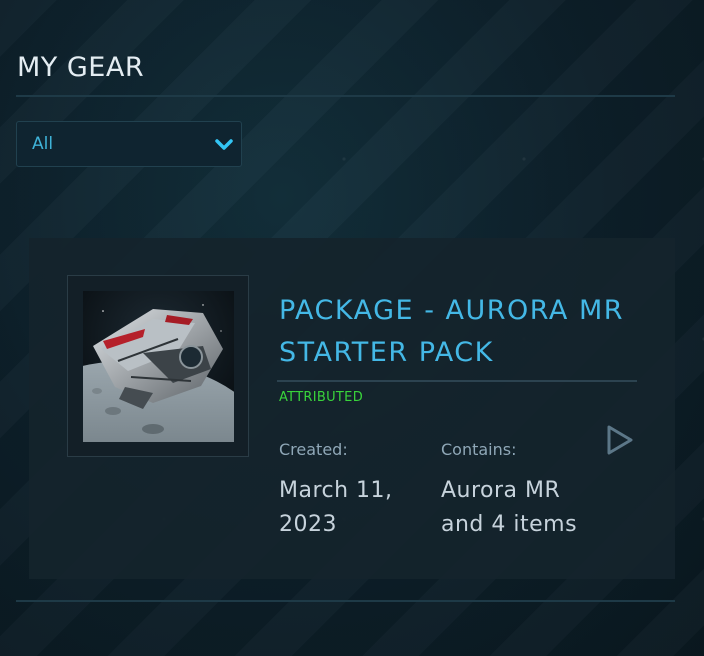 The height and width of the screenshot is (656, 704). I want to click on filter-selected-value: All, so click(43, 144).